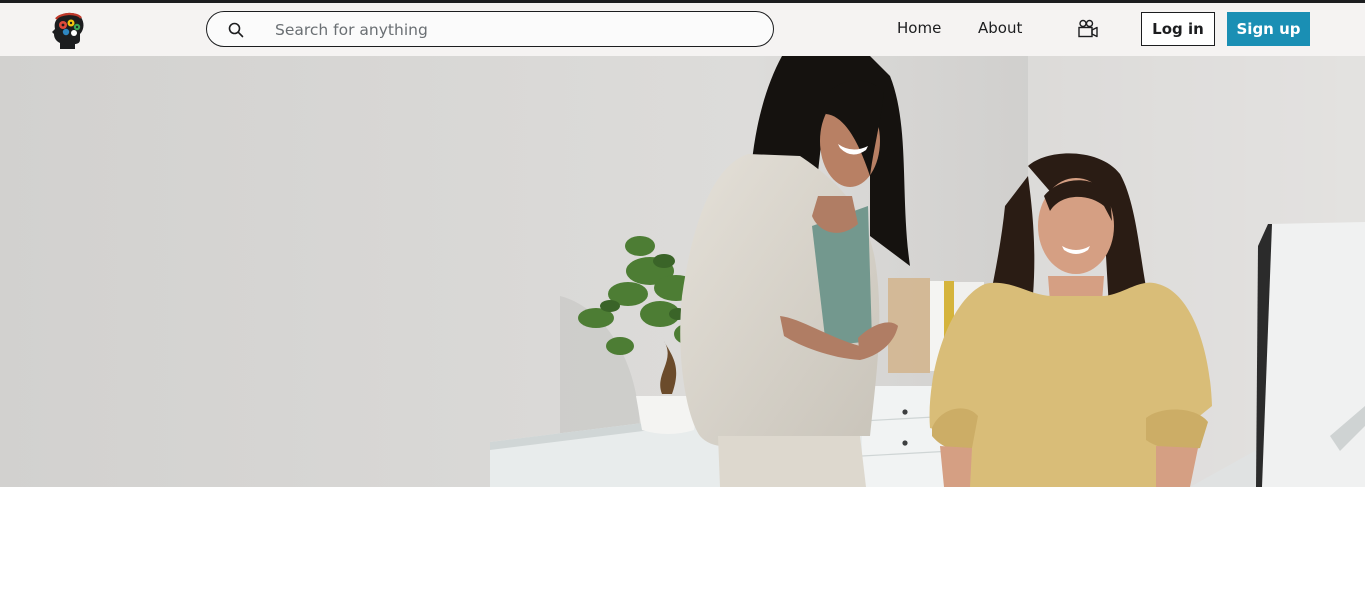 The image size is (1365, 601). I want to click on search-icon, so click(236, 30).